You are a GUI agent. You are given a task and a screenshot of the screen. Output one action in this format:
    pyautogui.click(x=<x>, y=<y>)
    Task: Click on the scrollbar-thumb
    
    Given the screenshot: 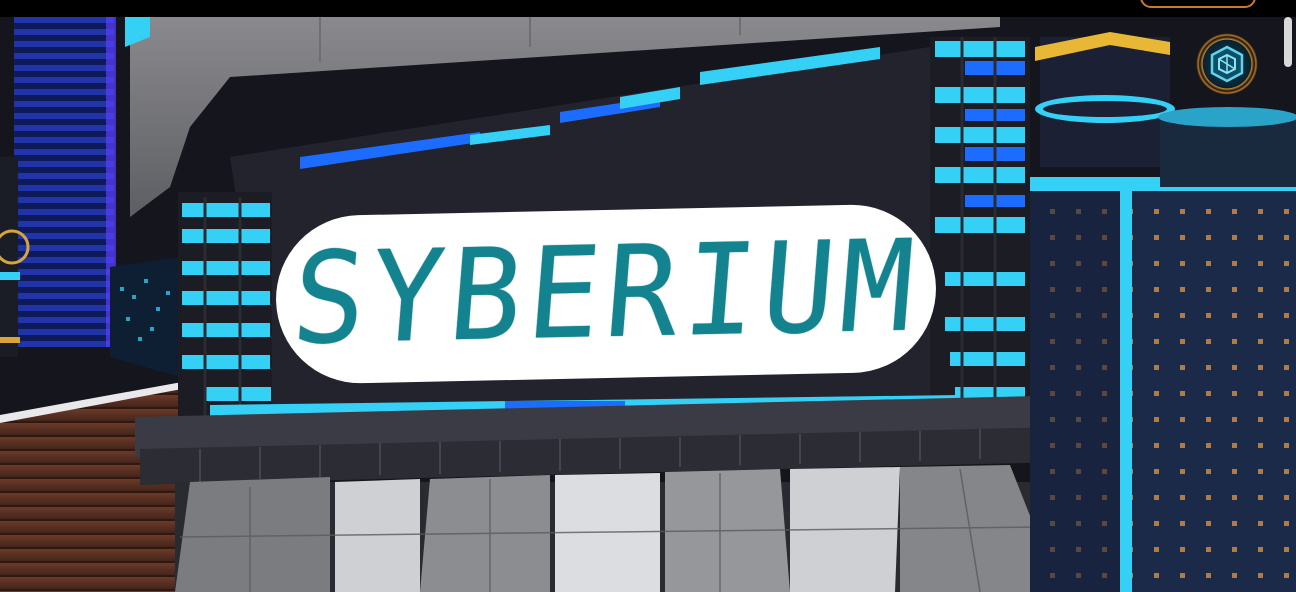 What is the action you would take?
    pyautogui.click(x=1288, y=42)
    